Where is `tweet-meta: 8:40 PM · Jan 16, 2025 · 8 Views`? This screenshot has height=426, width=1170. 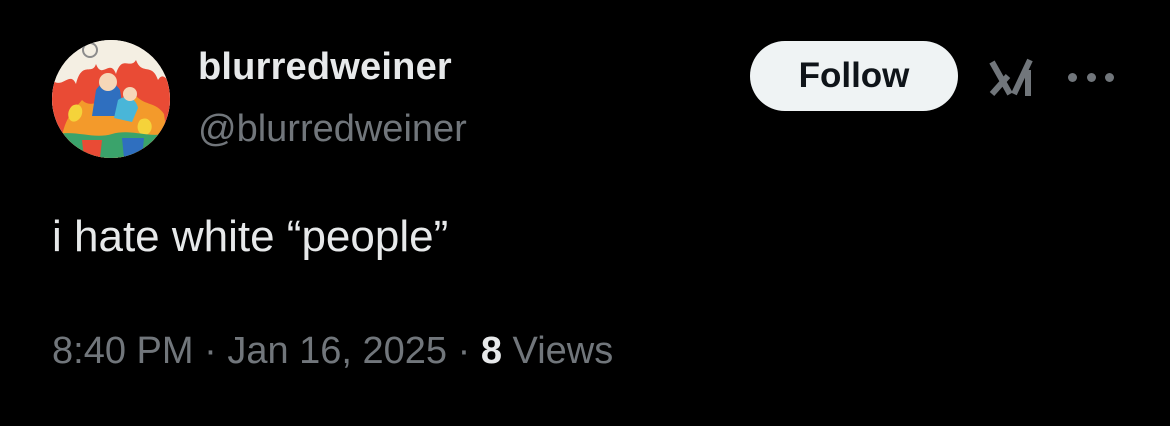
tweet-meta: 8:40 PM · Jan 16, 2025 · 8 Views is located at coordinates (332, 351).